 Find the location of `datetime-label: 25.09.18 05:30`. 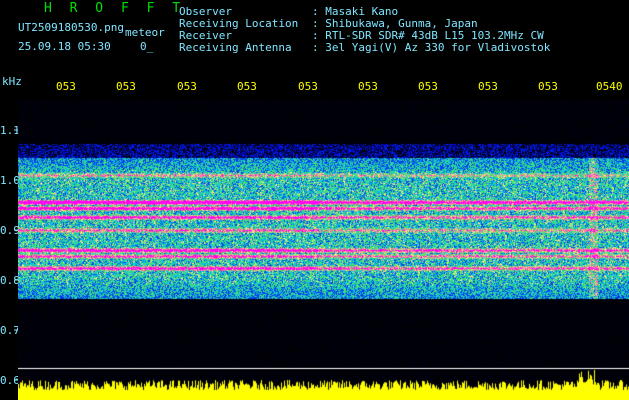

datetime-label: 25.09.18 05:30 is located at coordinates (64, 46).